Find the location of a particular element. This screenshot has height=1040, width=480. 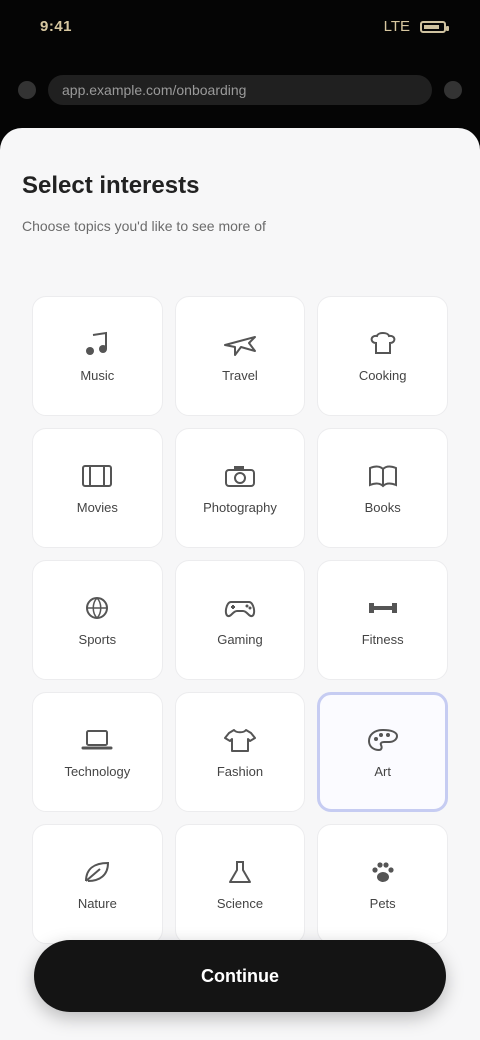

book-icon is located at coordinates (383, 476).